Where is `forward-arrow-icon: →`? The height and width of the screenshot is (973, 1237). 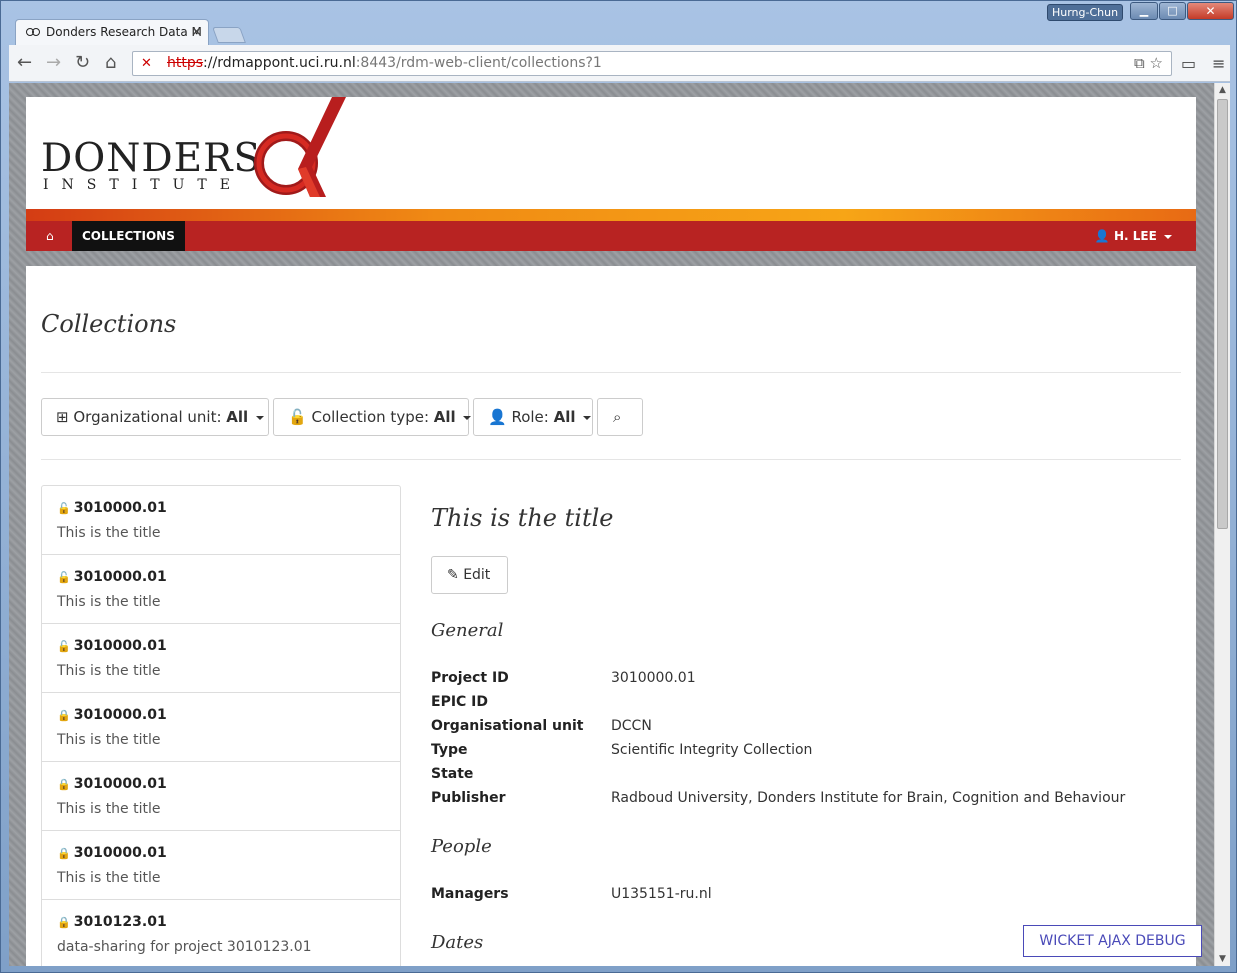 forward-arrow-icon: → is located at coordinates (53, 63).